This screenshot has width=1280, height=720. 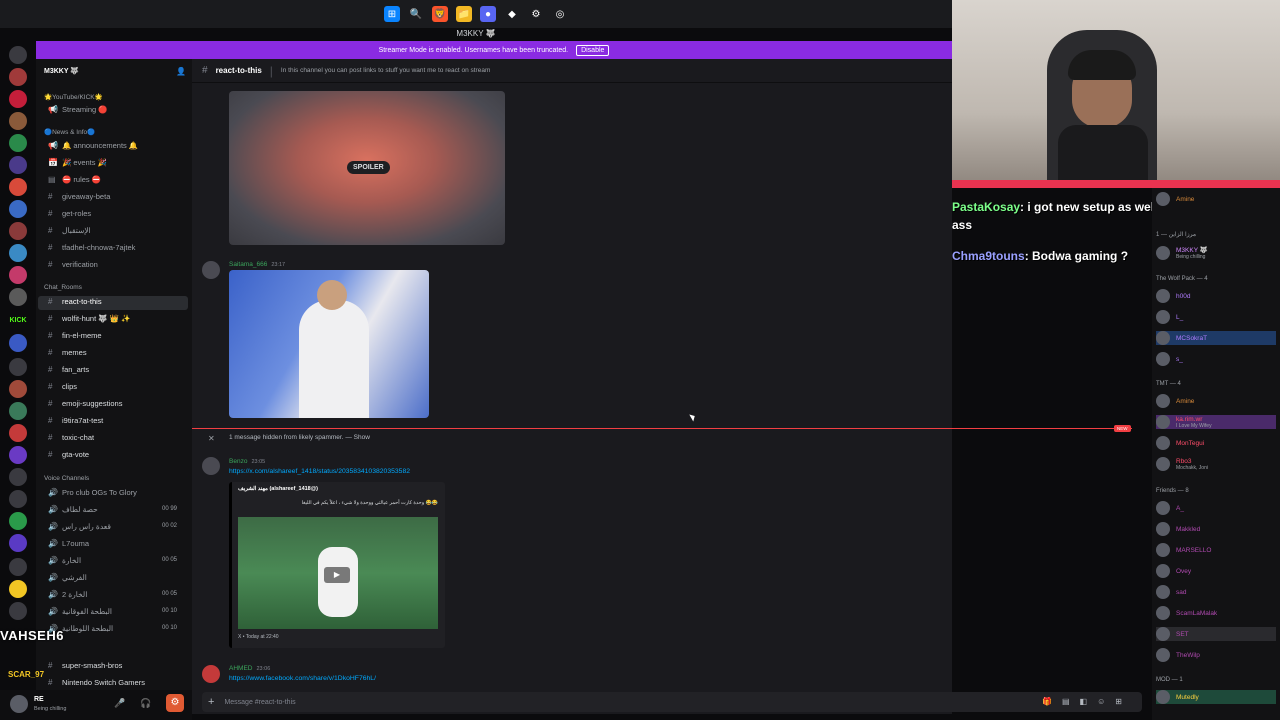 I want to click on channel-nintendo-switch: # Nintendo Switch Gamers, so click(x=96, y=682).